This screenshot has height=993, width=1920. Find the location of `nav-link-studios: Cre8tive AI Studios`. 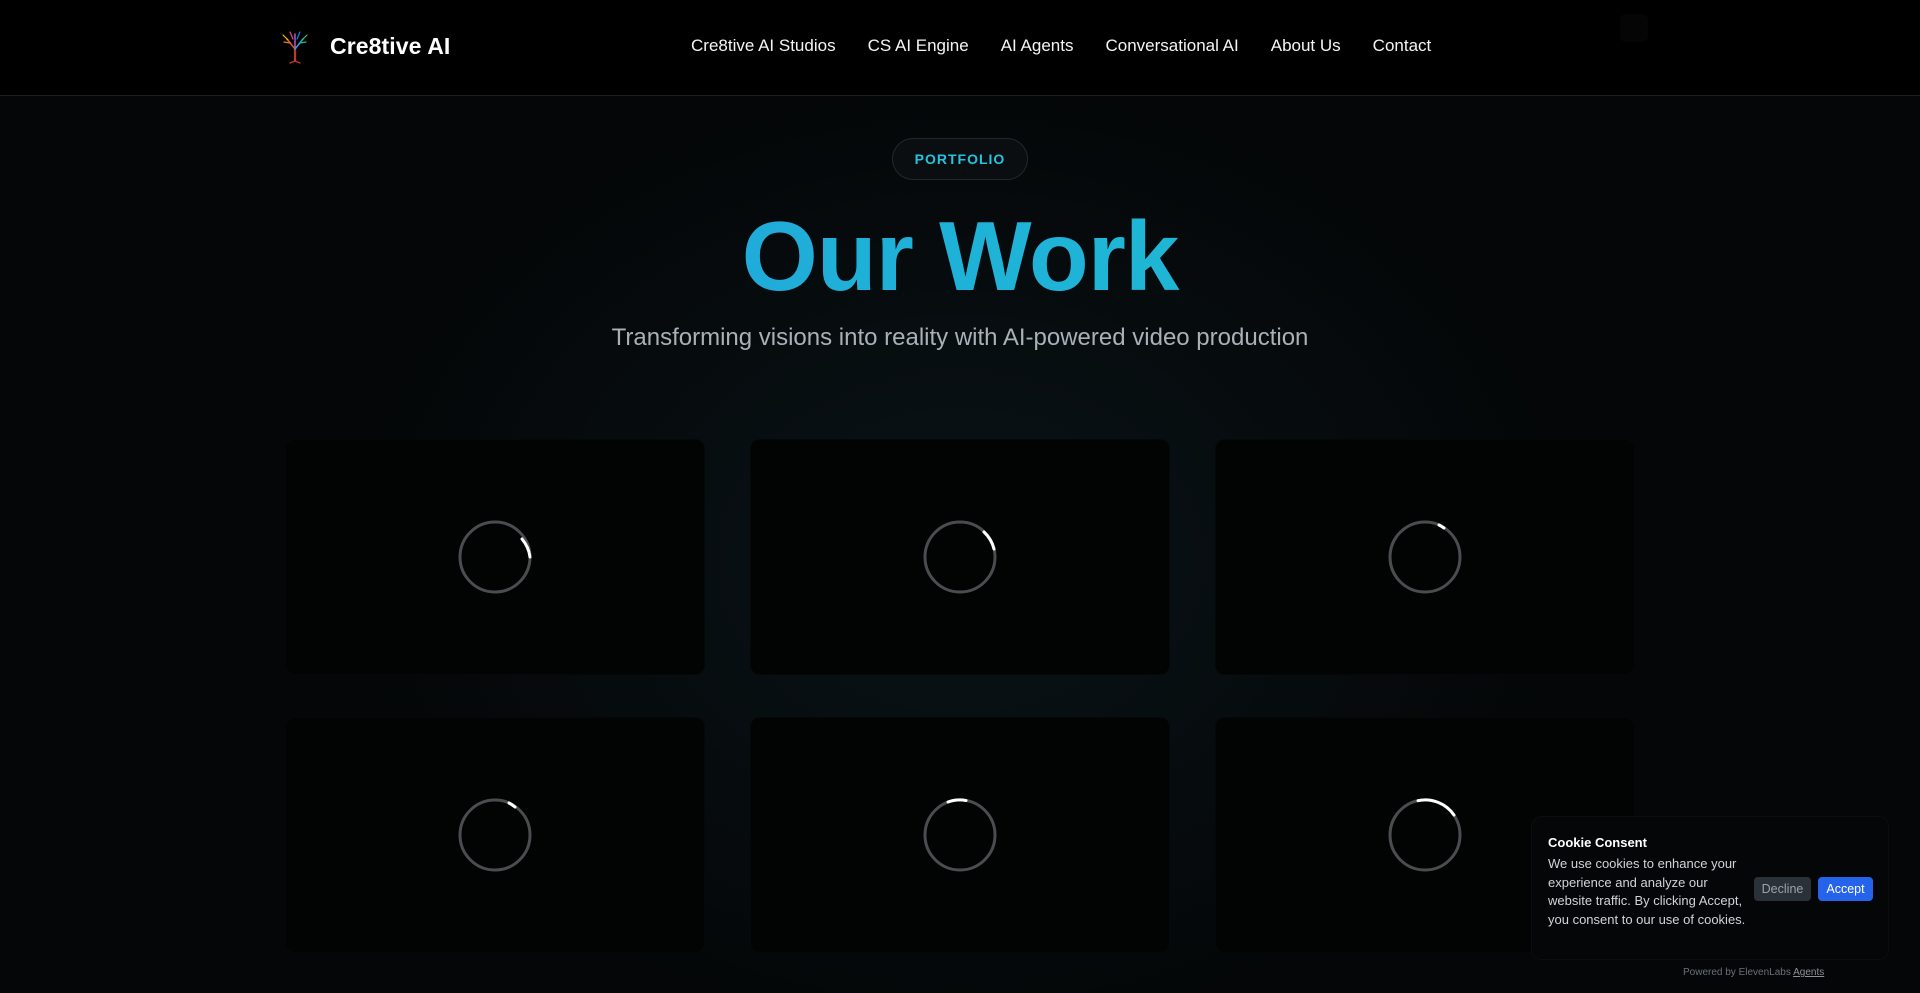

nav-link-studios: Cre8tive AI Studios is located at coordinates (763, 46).